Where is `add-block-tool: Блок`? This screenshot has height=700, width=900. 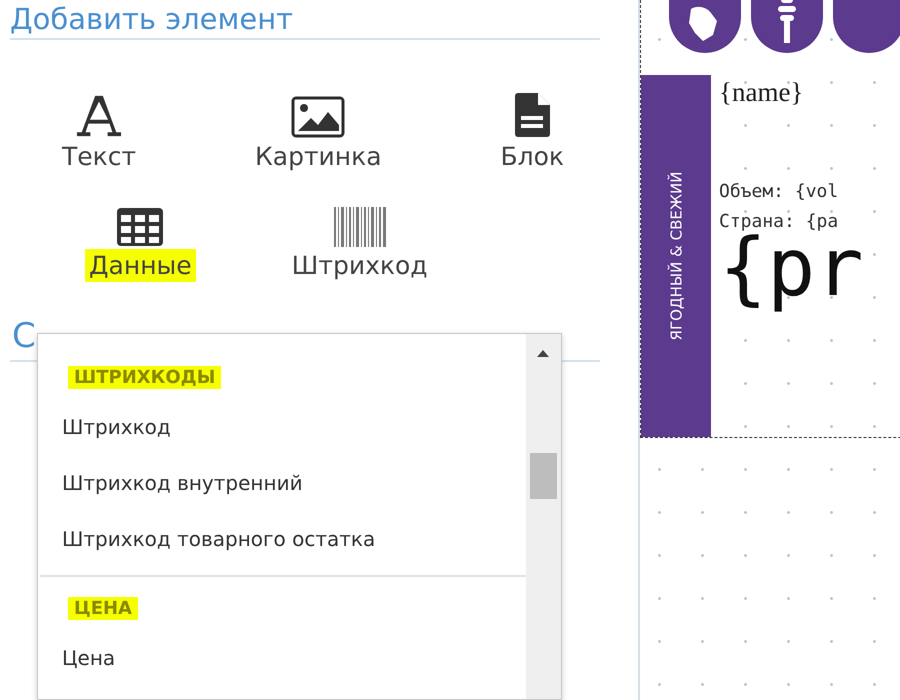
add-block-tool: Блок is located at coordinates (532, 132).